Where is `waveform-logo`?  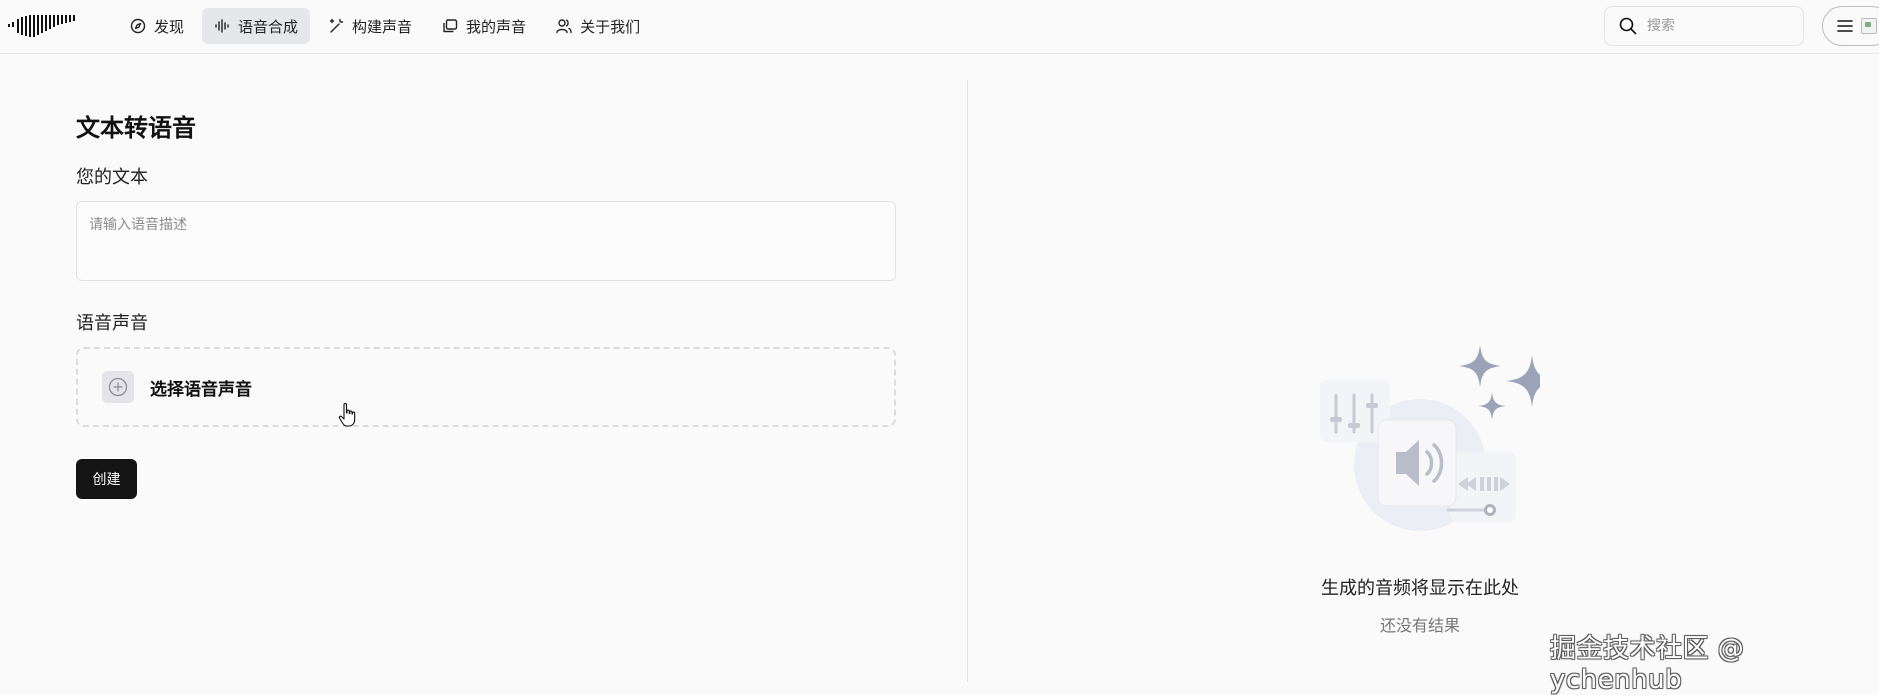
waveform-logo is located at coordinates (41, 26).